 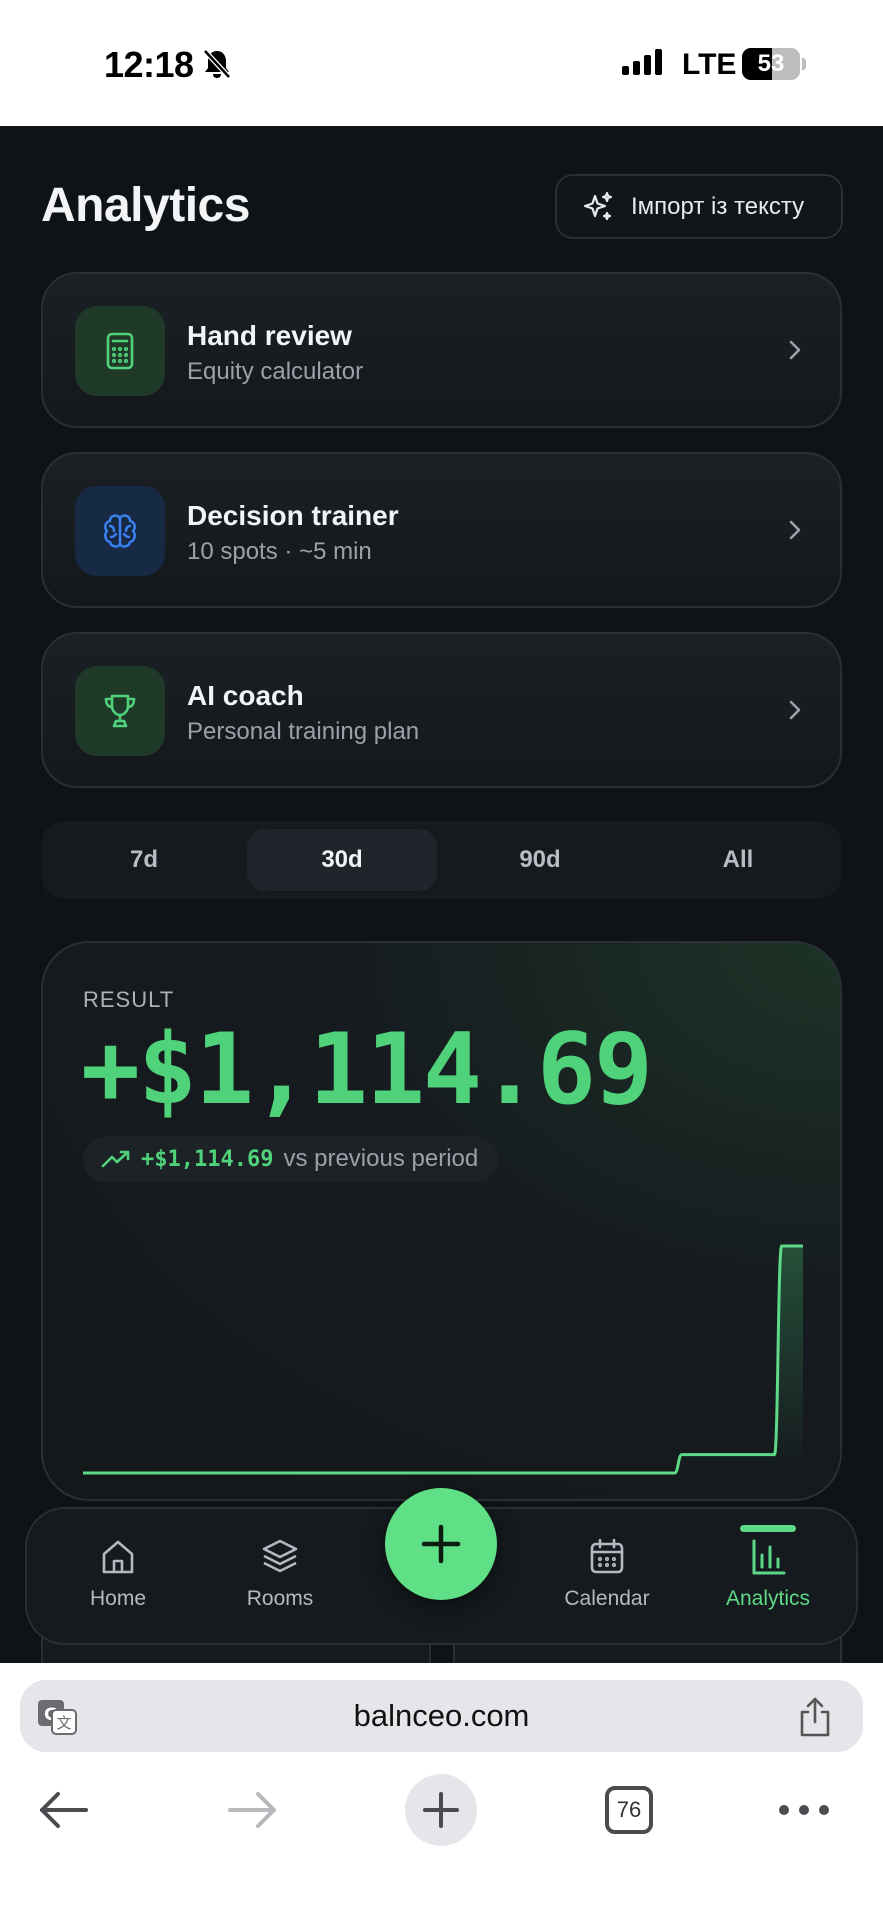 What do you see at coordinates (642, 62) in the screenshot?
I see `signal-icon` at bounding box center [642, 62].